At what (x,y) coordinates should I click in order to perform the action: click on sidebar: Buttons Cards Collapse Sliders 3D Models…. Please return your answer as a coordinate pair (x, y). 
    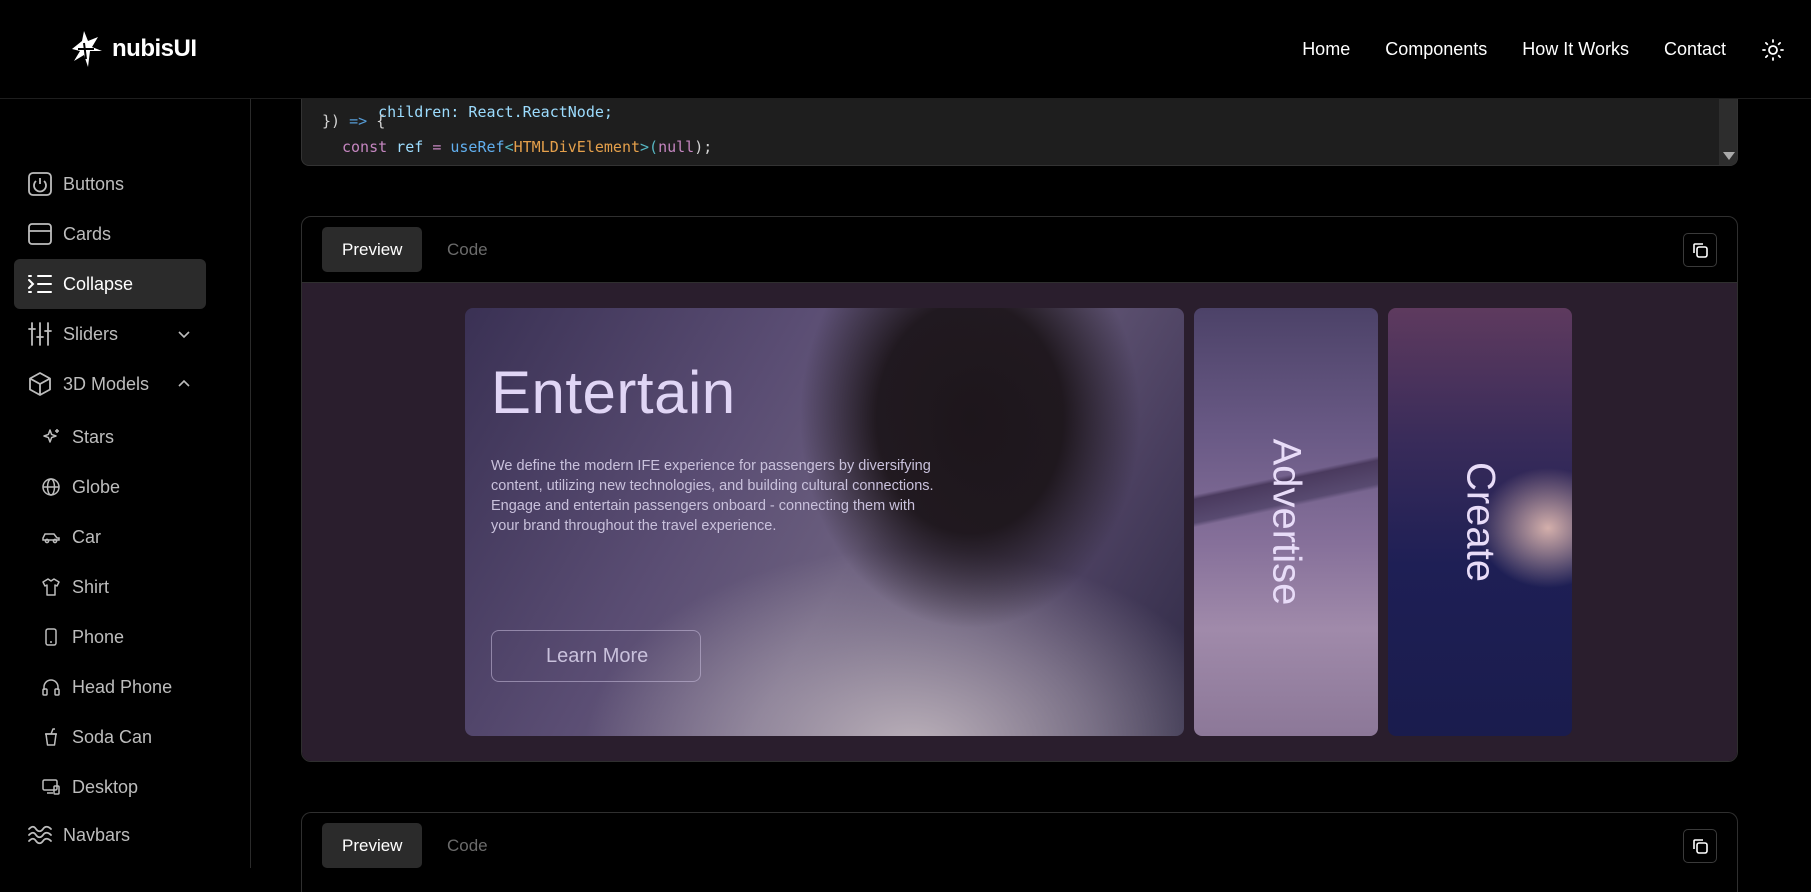
    Looking at the image, I should click on (125, 483).